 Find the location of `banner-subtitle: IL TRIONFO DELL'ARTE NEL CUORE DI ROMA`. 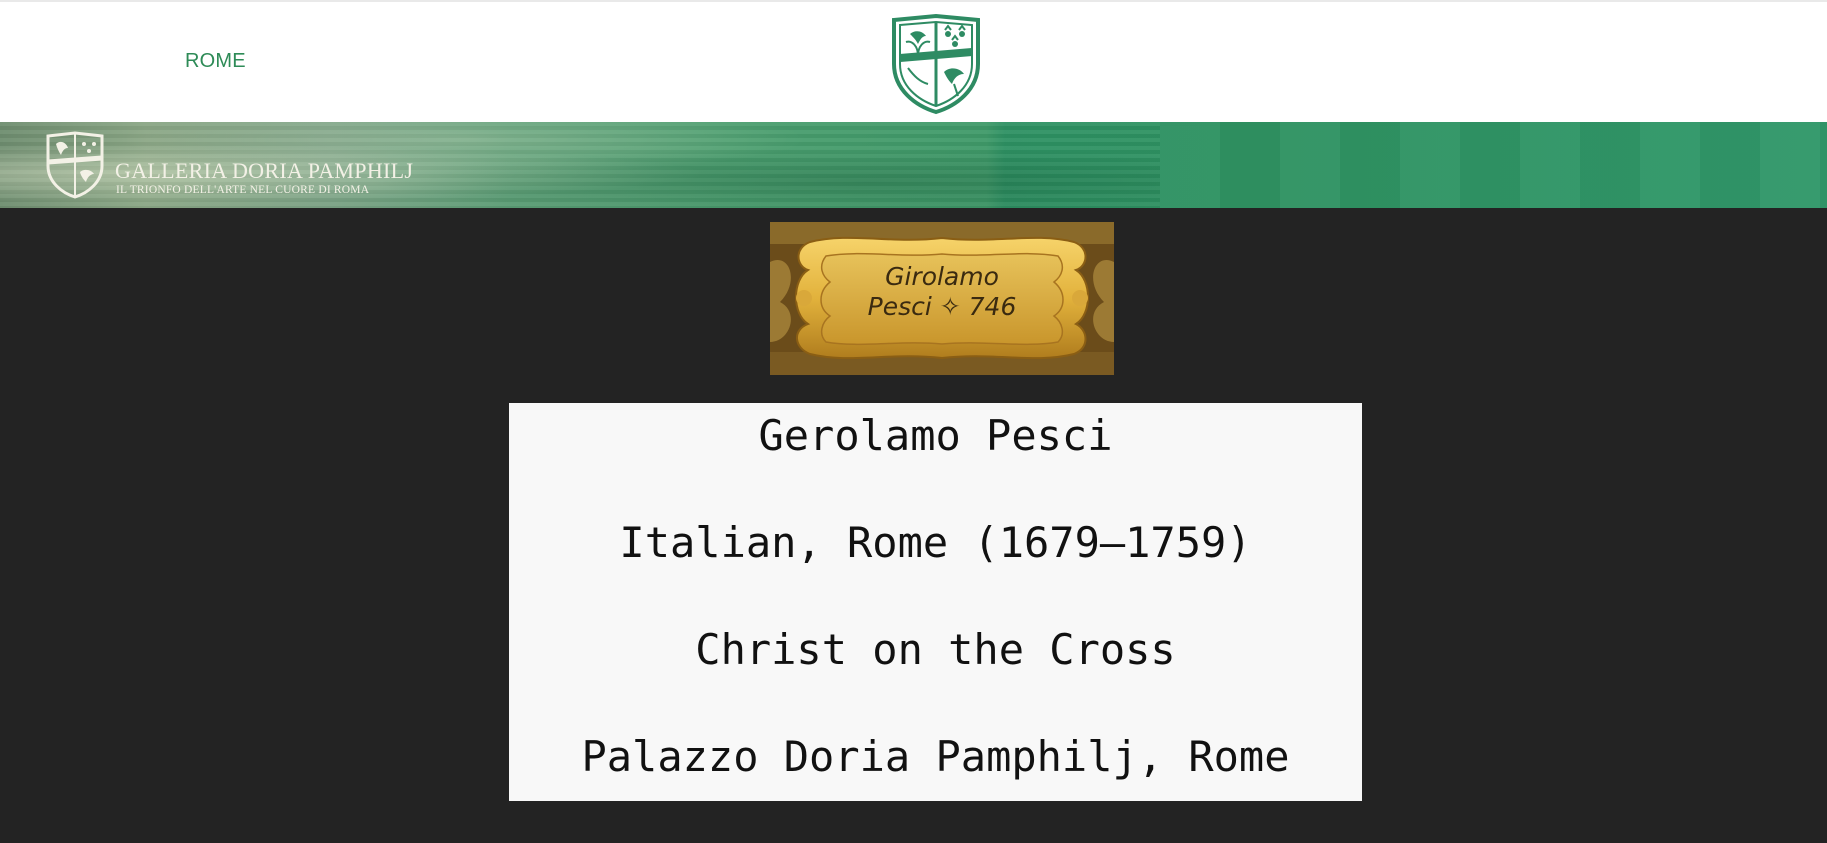

banner-subtitle: IL TRIONFO DELL'ARTE NEL CUORE DI ROMA is located at coordinates (243, 190).